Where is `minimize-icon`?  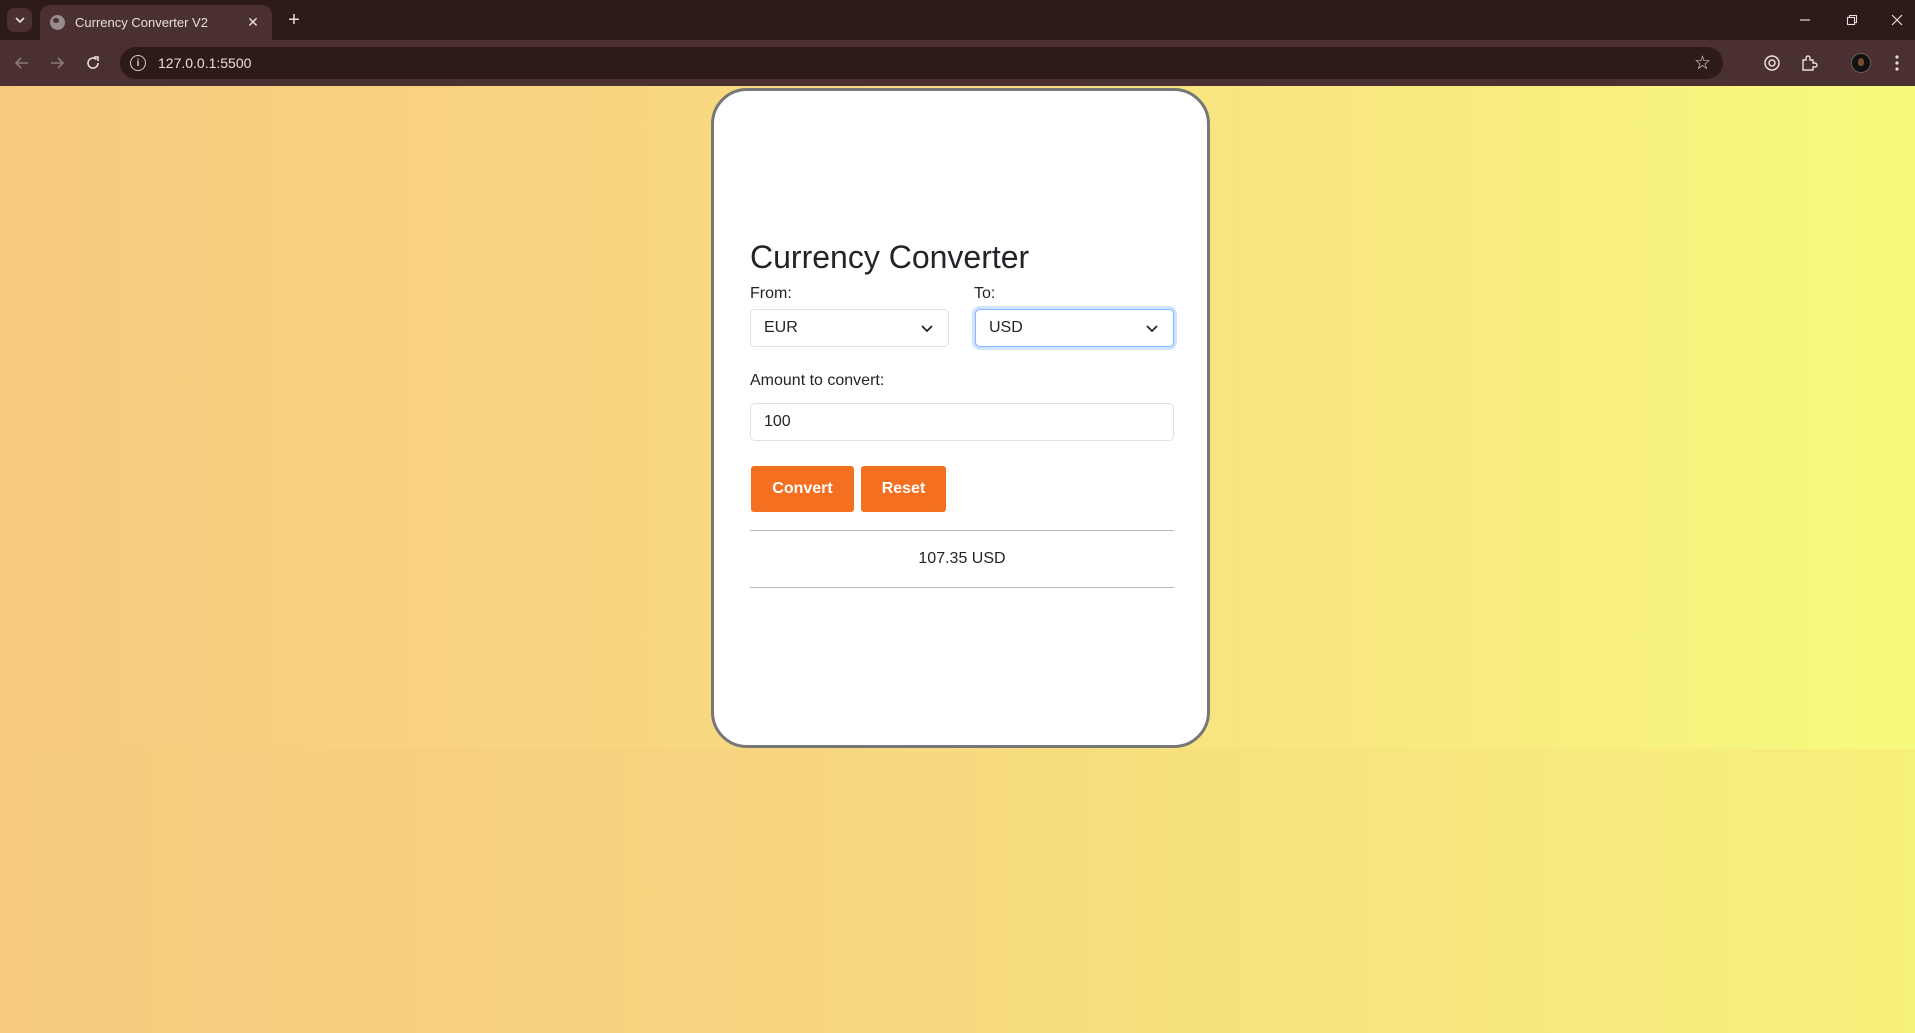 minimize-icon is located at coordinates (1805, 20).